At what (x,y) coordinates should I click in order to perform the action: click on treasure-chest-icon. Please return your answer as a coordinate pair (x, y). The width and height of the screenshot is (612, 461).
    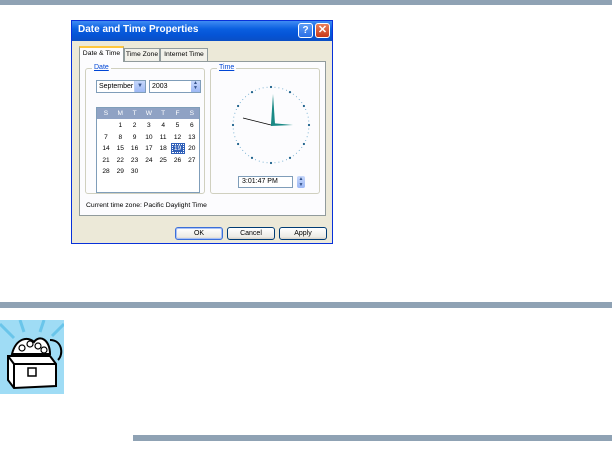
    Looking at the image, I should click on (32, 357).